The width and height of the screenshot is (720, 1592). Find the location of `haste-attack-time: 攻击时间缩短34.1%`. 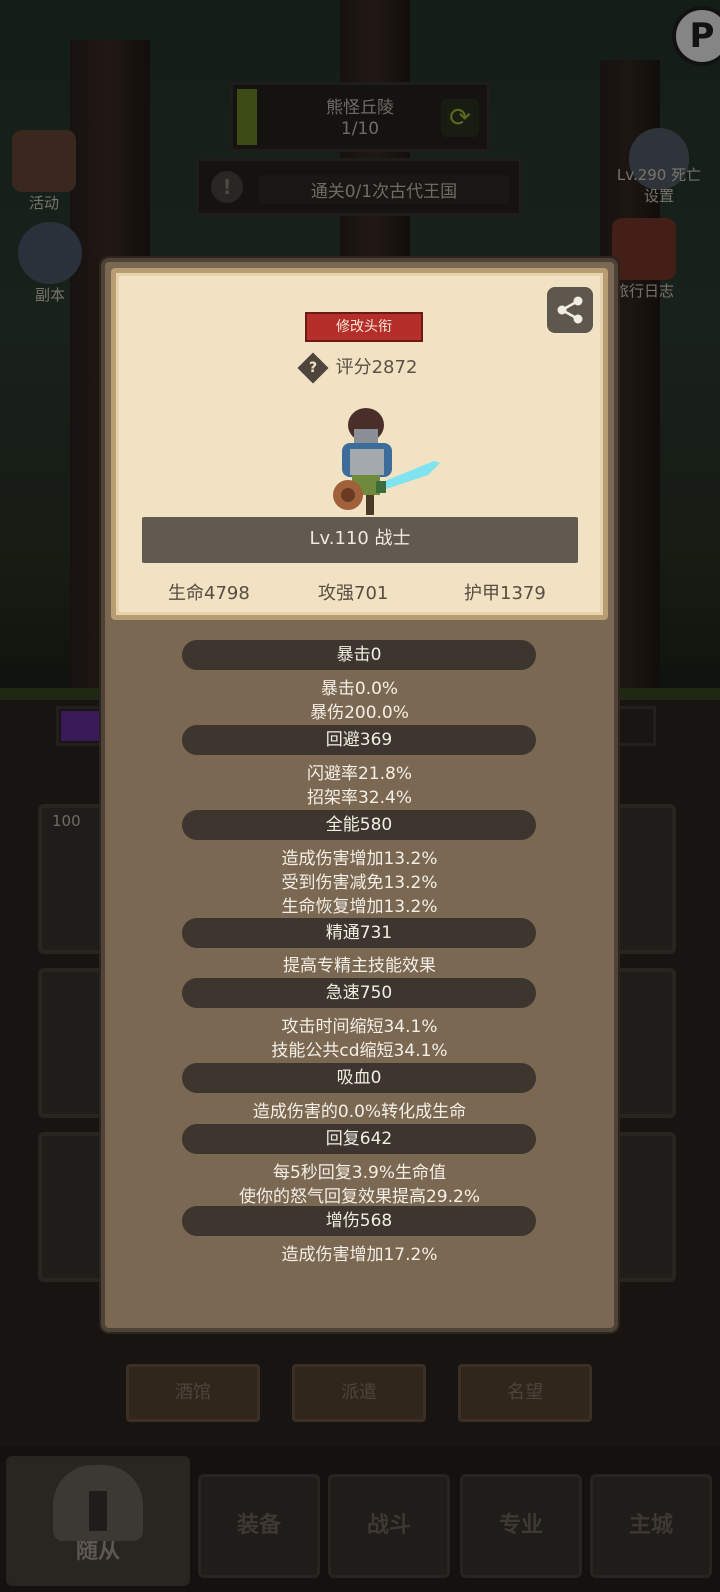

haste-attack-time: 攻击时间缩短34.1% is located at coordinates (359, 1027).